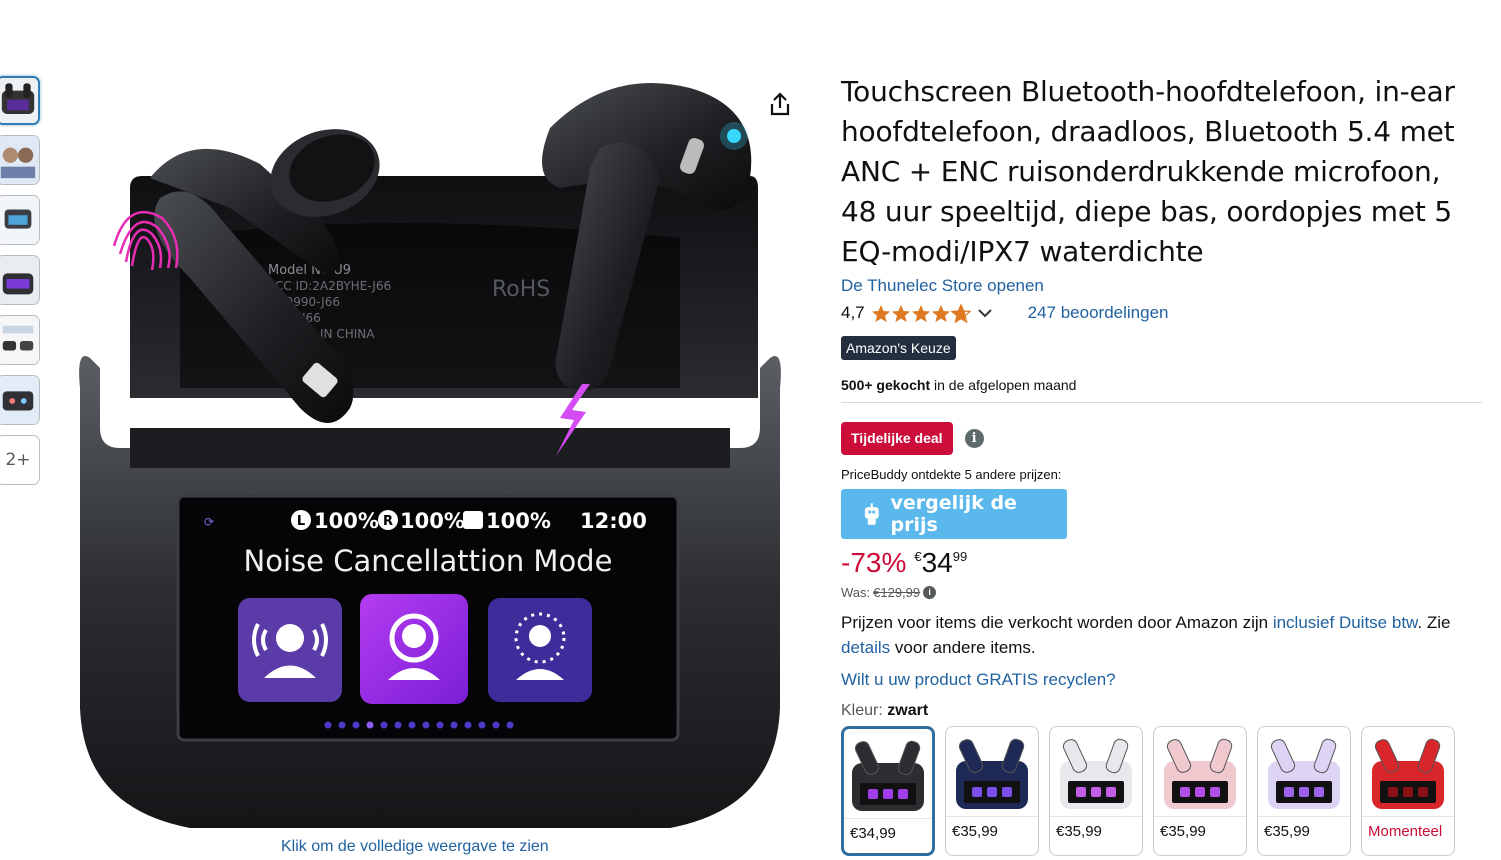 The height and width of the screenshot is (860, 1501). Describe the element at coordinates (347, 334) in the screenshot. I see `svg-text: IN CHINA` at that location.